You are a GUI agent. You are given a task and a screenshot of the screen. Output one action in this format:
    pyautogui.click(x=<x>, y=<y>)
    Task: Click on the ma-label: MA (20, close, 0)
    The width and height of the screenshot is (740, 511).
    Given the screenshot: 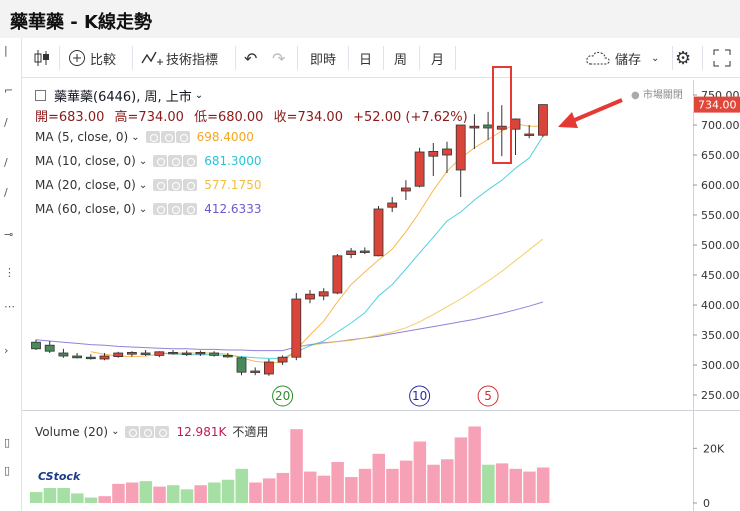 What is the action you would take?
    pyautogui.click(x=85, y=185)
    